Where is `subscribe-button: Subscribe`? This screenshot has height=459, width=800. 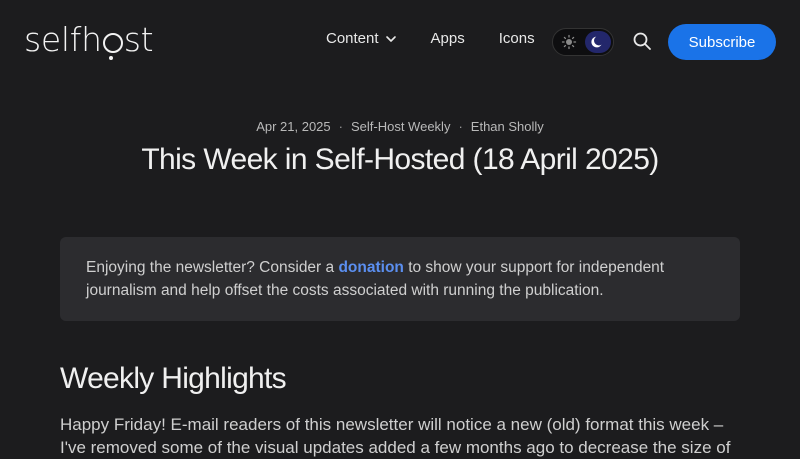 subscribe-button: Subscribe is located at coordinates (722, 42).